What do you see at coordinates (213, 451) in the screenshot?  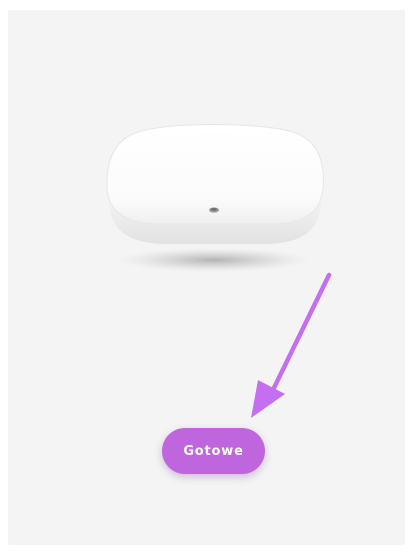 I see `done-button: Gotowe` at bounding box center [213, 451].